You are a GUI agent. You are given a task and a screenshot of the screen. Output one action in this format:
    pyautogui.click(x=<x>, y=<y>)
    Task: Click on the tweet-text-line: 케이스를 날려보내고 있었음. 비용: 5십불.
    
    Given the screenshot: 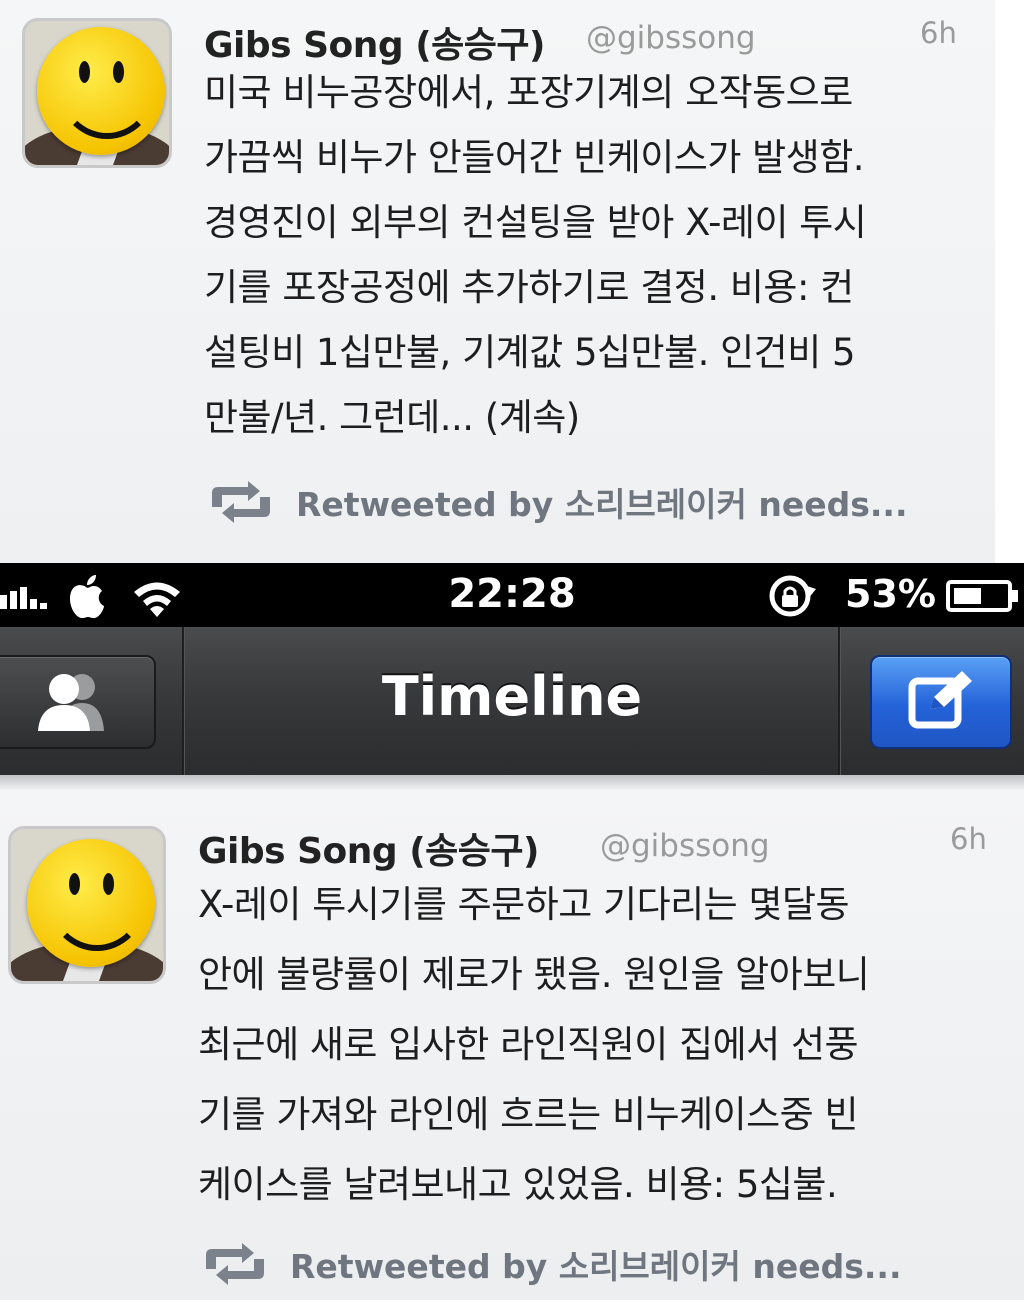 What is the action you would take?
    pyautogui.click(x=518, y=1184)
    